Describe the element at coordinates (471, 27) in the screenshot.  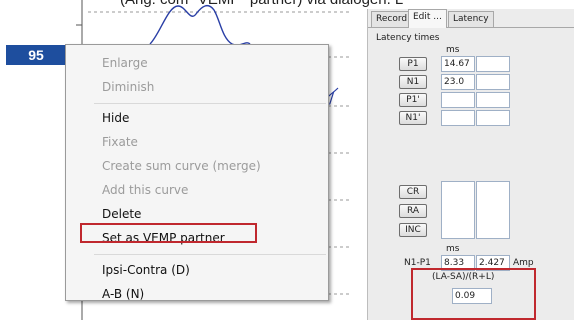
I see `tab-underline` at that location.